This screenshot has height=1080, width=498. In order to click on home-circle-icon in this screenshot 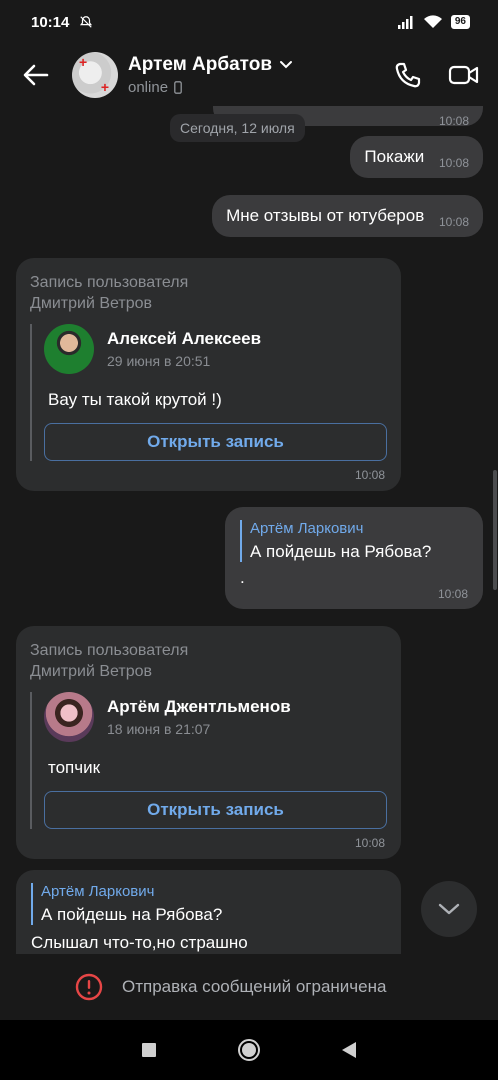, I will do `click(249, 1050)`.